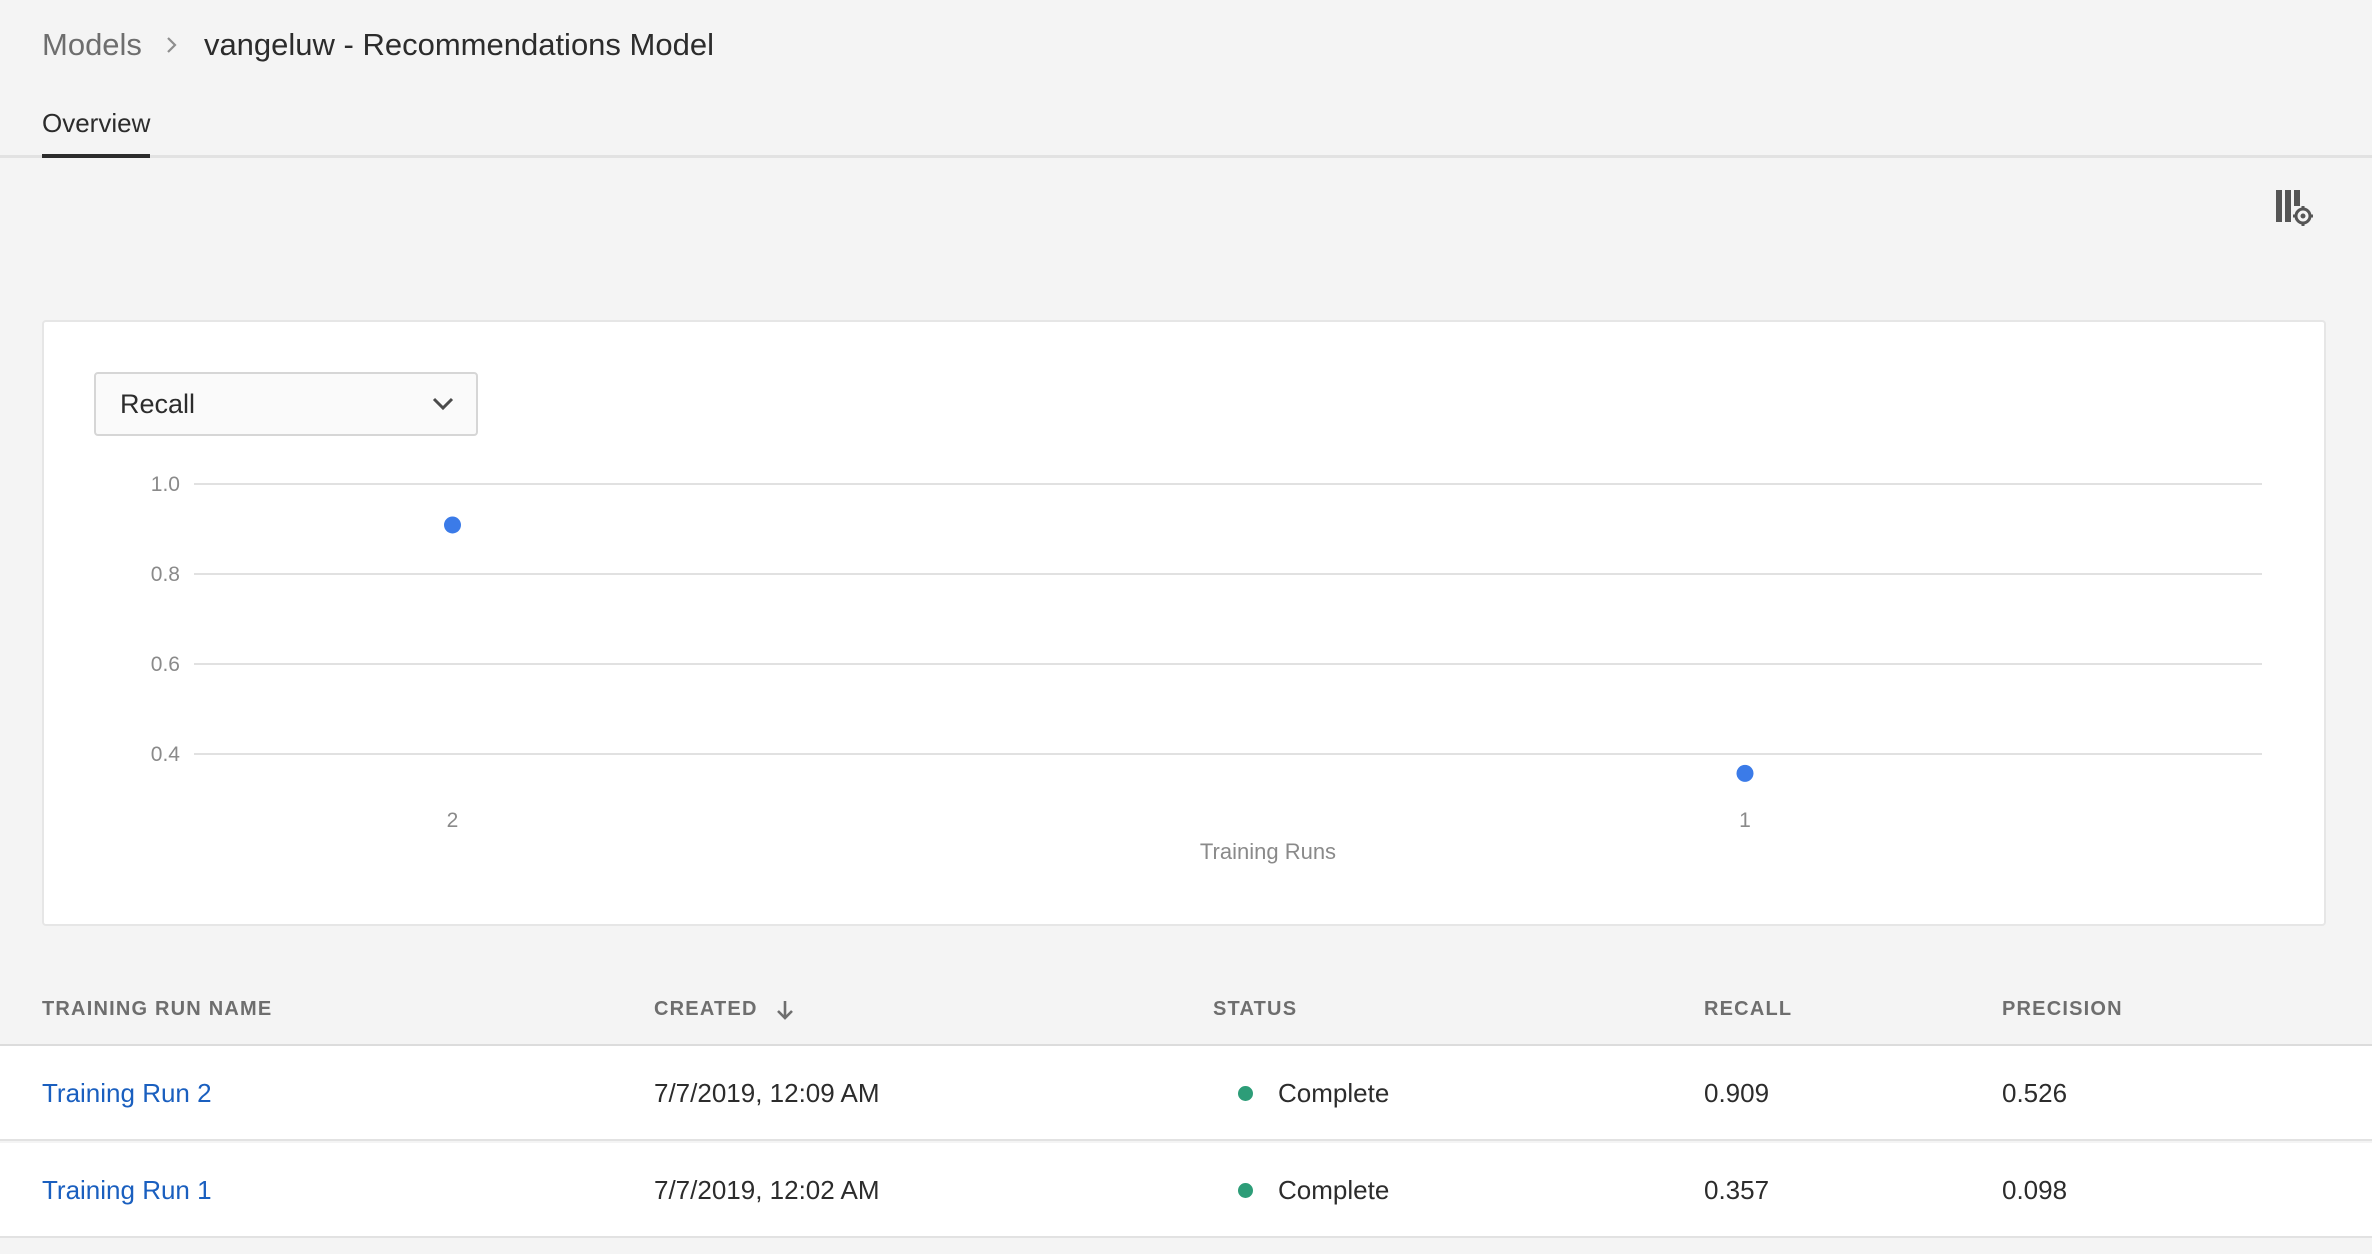 The height and width of the screenshot is (1254, 2372). I want to click on chevron-right-icon, so click(172, 45).